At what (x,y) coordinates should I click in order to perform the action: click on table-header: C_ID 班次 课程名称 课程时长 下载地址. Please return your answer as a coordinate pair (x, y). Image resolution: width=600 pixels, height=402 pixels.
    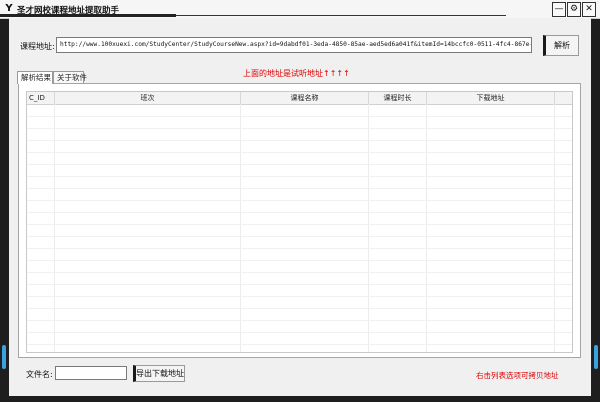
    Looking at the image, I should click on (299, 98).